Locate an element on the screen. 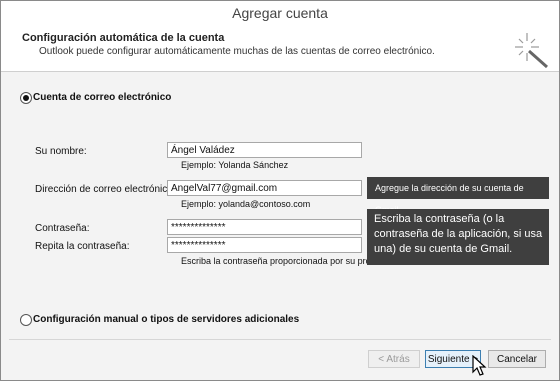  email-field: AngelVal77@gmail.com is located at coordinates (264, 188).